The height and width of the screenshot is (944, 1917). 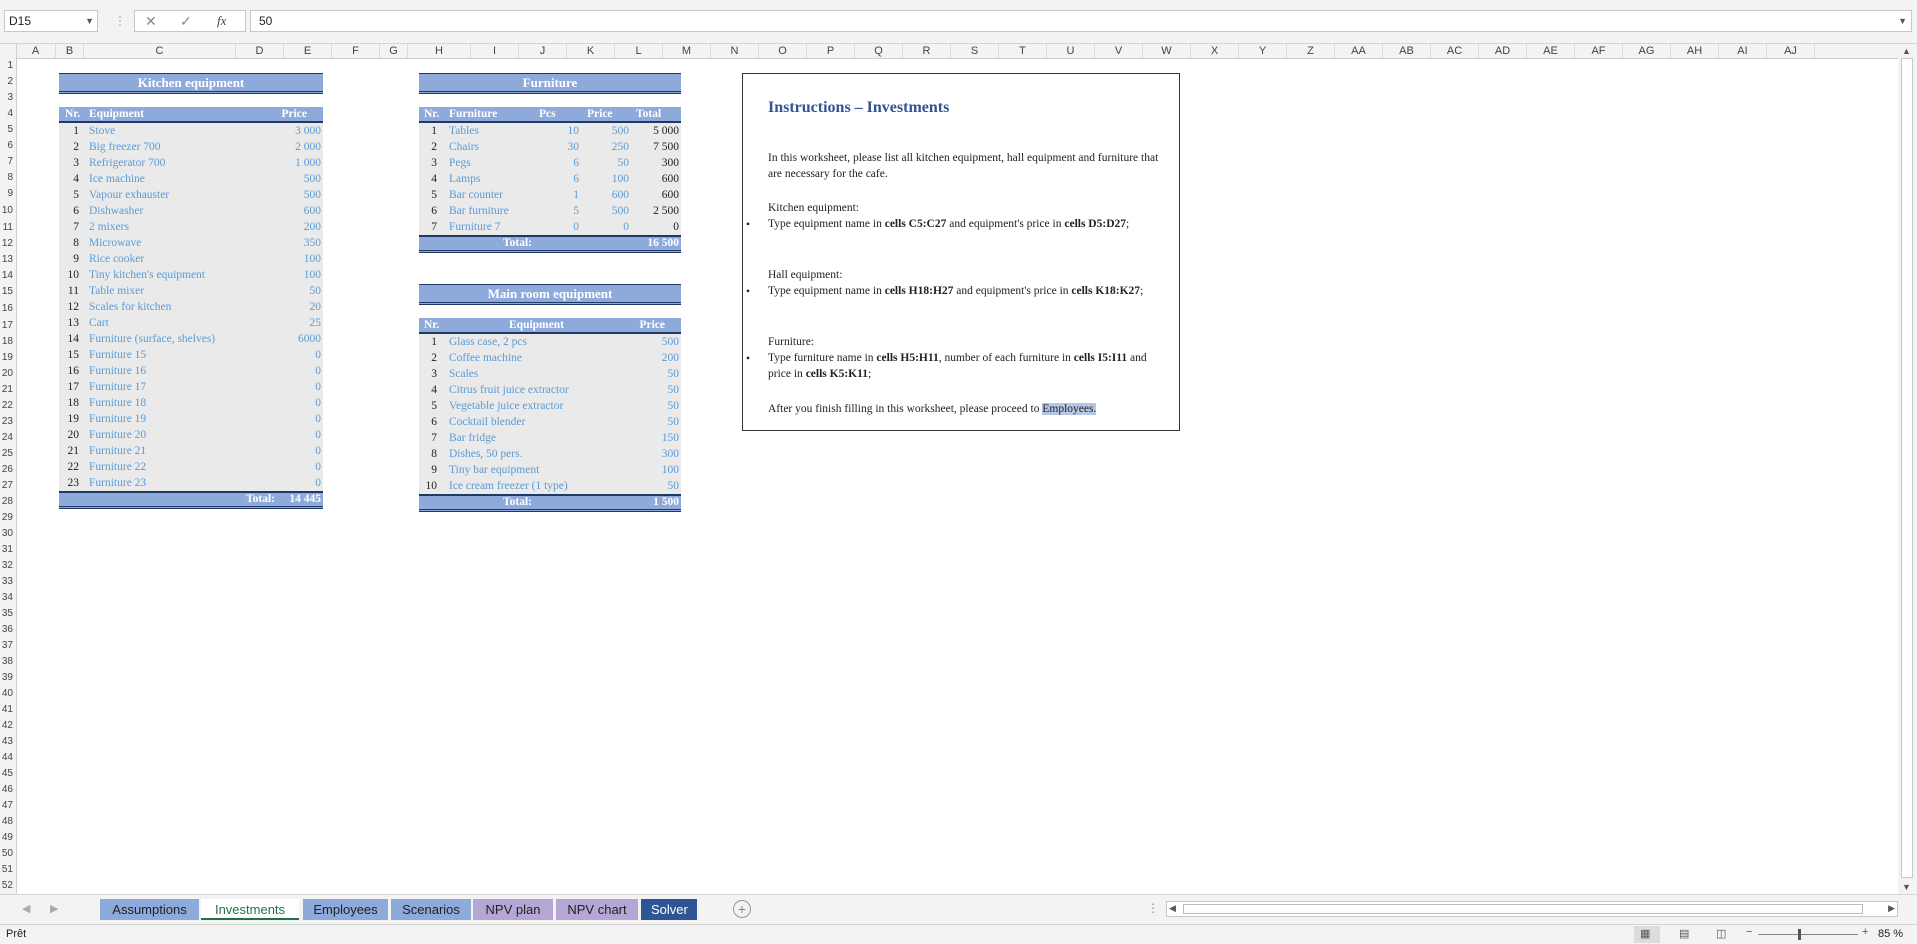 I want to click on row-number: 11, so click(x=73, y=291).